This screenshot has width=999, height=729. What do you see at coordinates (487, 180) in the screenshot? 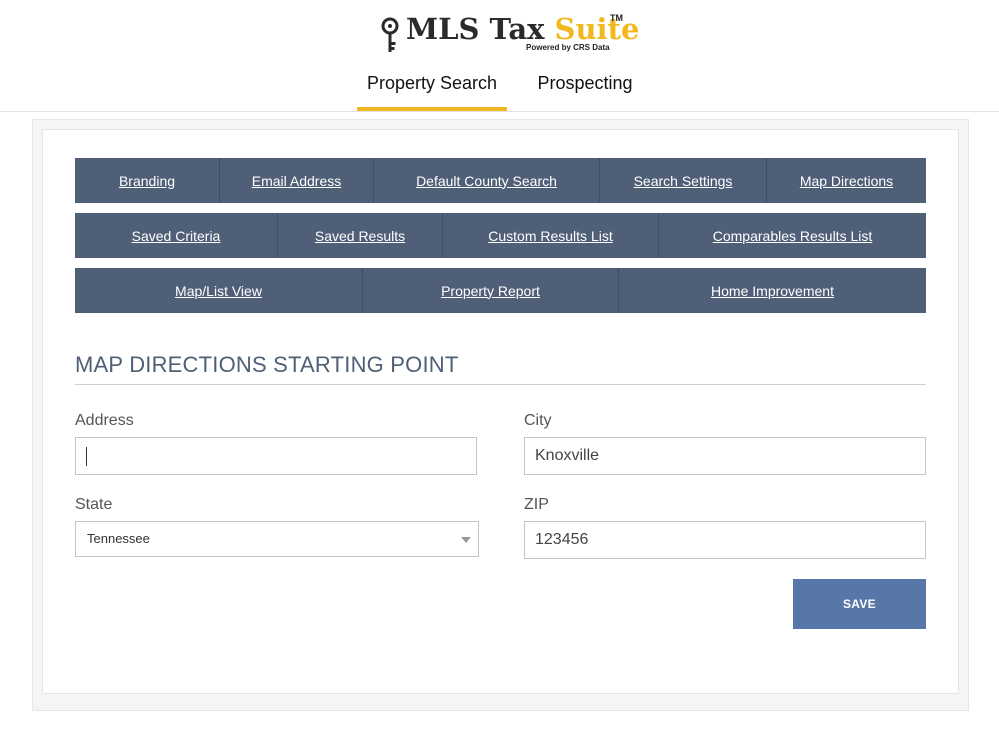
I see `menu-default-county-search: Default County Search` at bounding box center [487, 180].